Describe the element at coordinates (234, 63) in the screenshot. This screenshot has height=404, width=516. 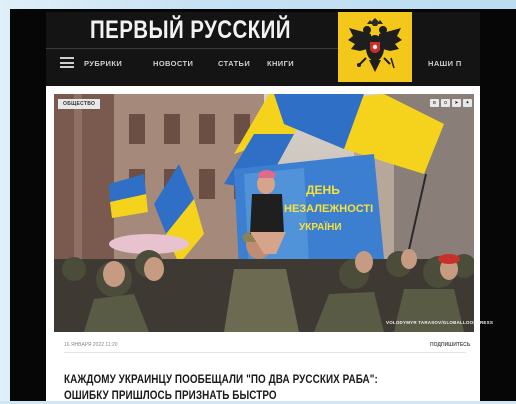
I see `nav-item-articles: СТАТЬИ` at that location.